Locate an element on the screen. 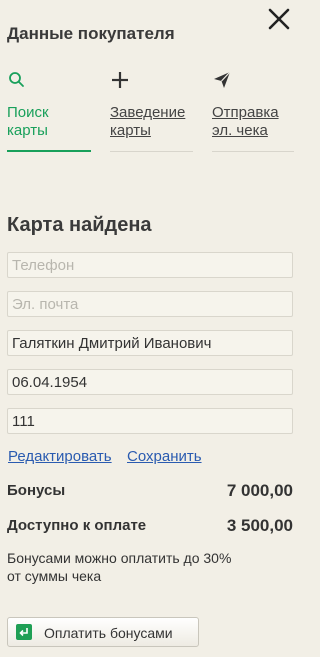 The width and height of the screenshot is (320, 657). pay-with-bonuses-button: Оплатить бонусами is located at coordinates (103, 632).